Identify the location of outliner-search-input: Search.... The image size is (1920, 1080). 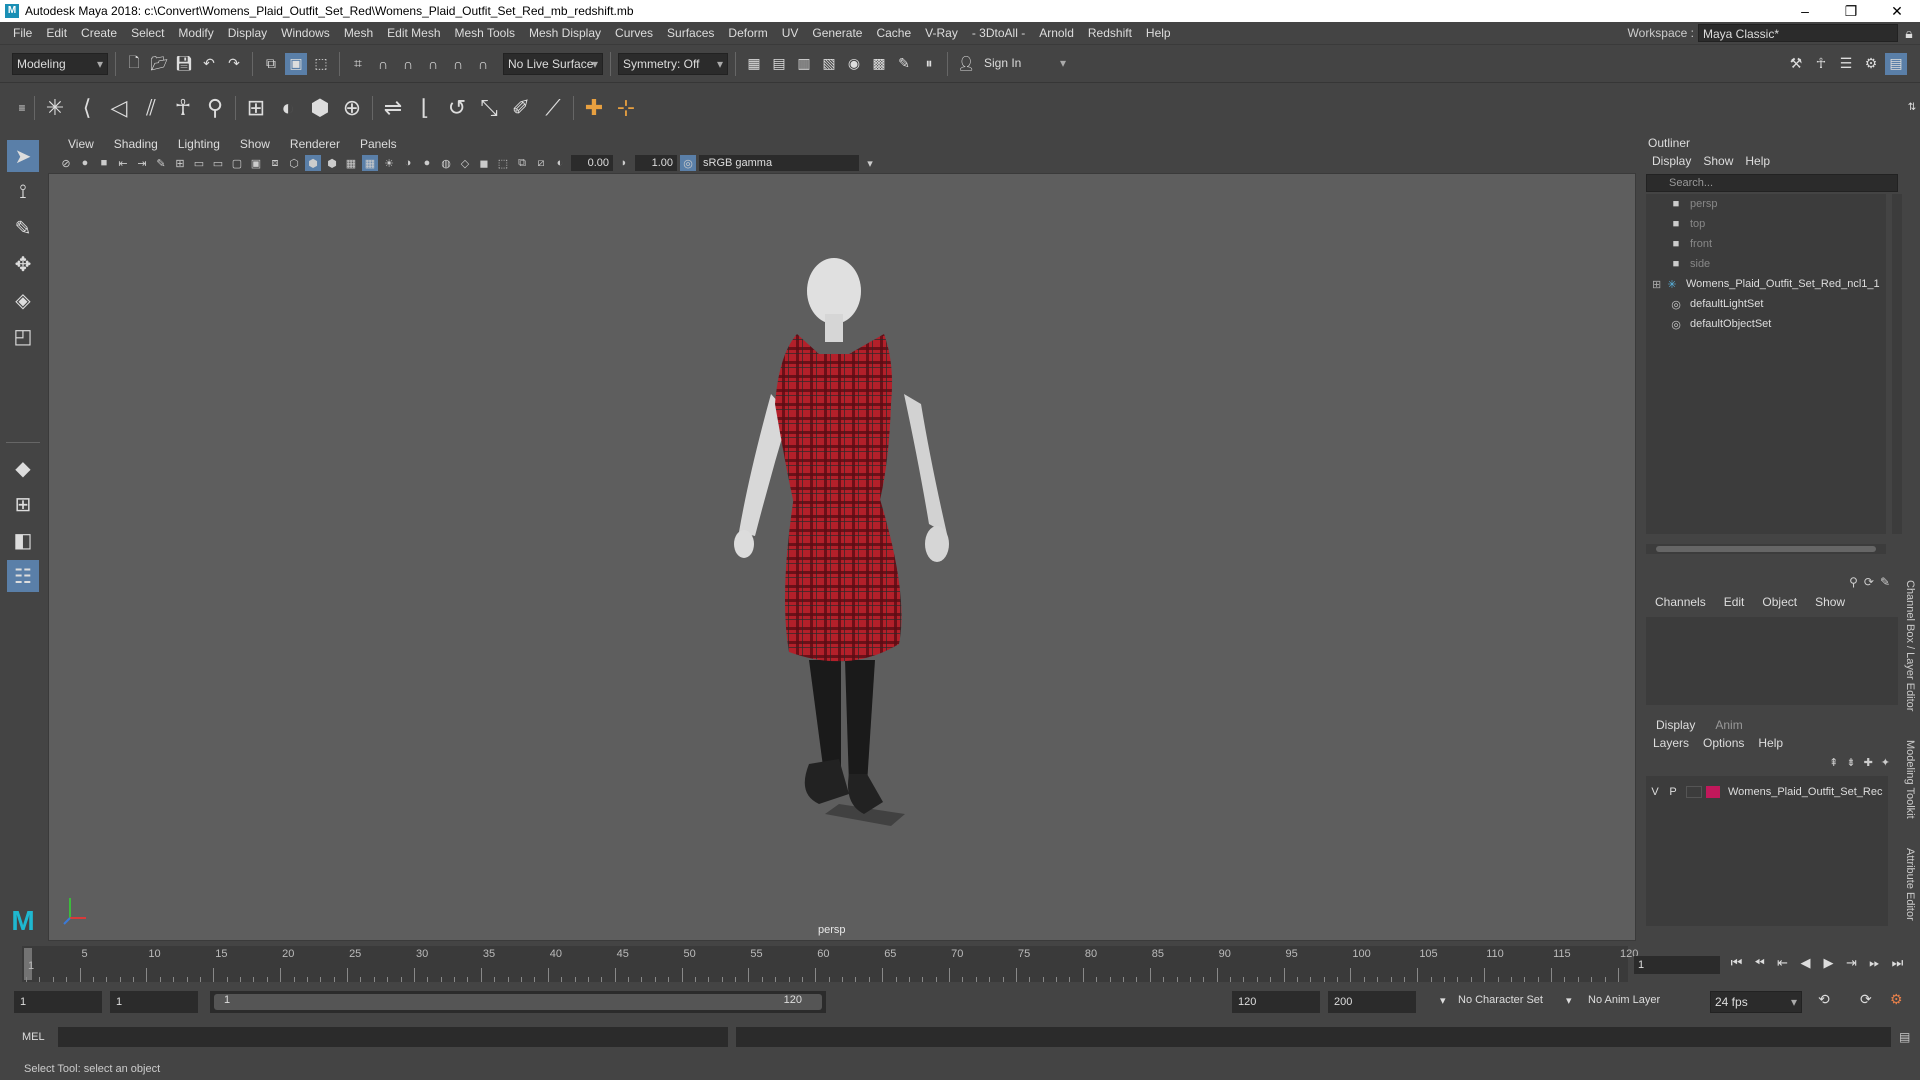
(1772, 183).